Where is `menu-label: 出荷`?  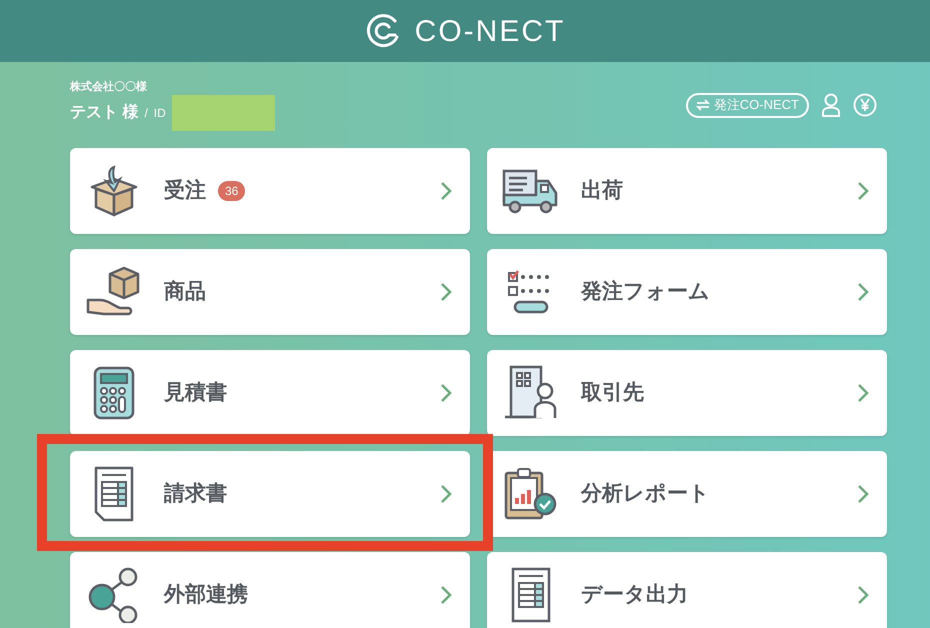 menu-label: 出荷 is located at coordinates (602, 191).